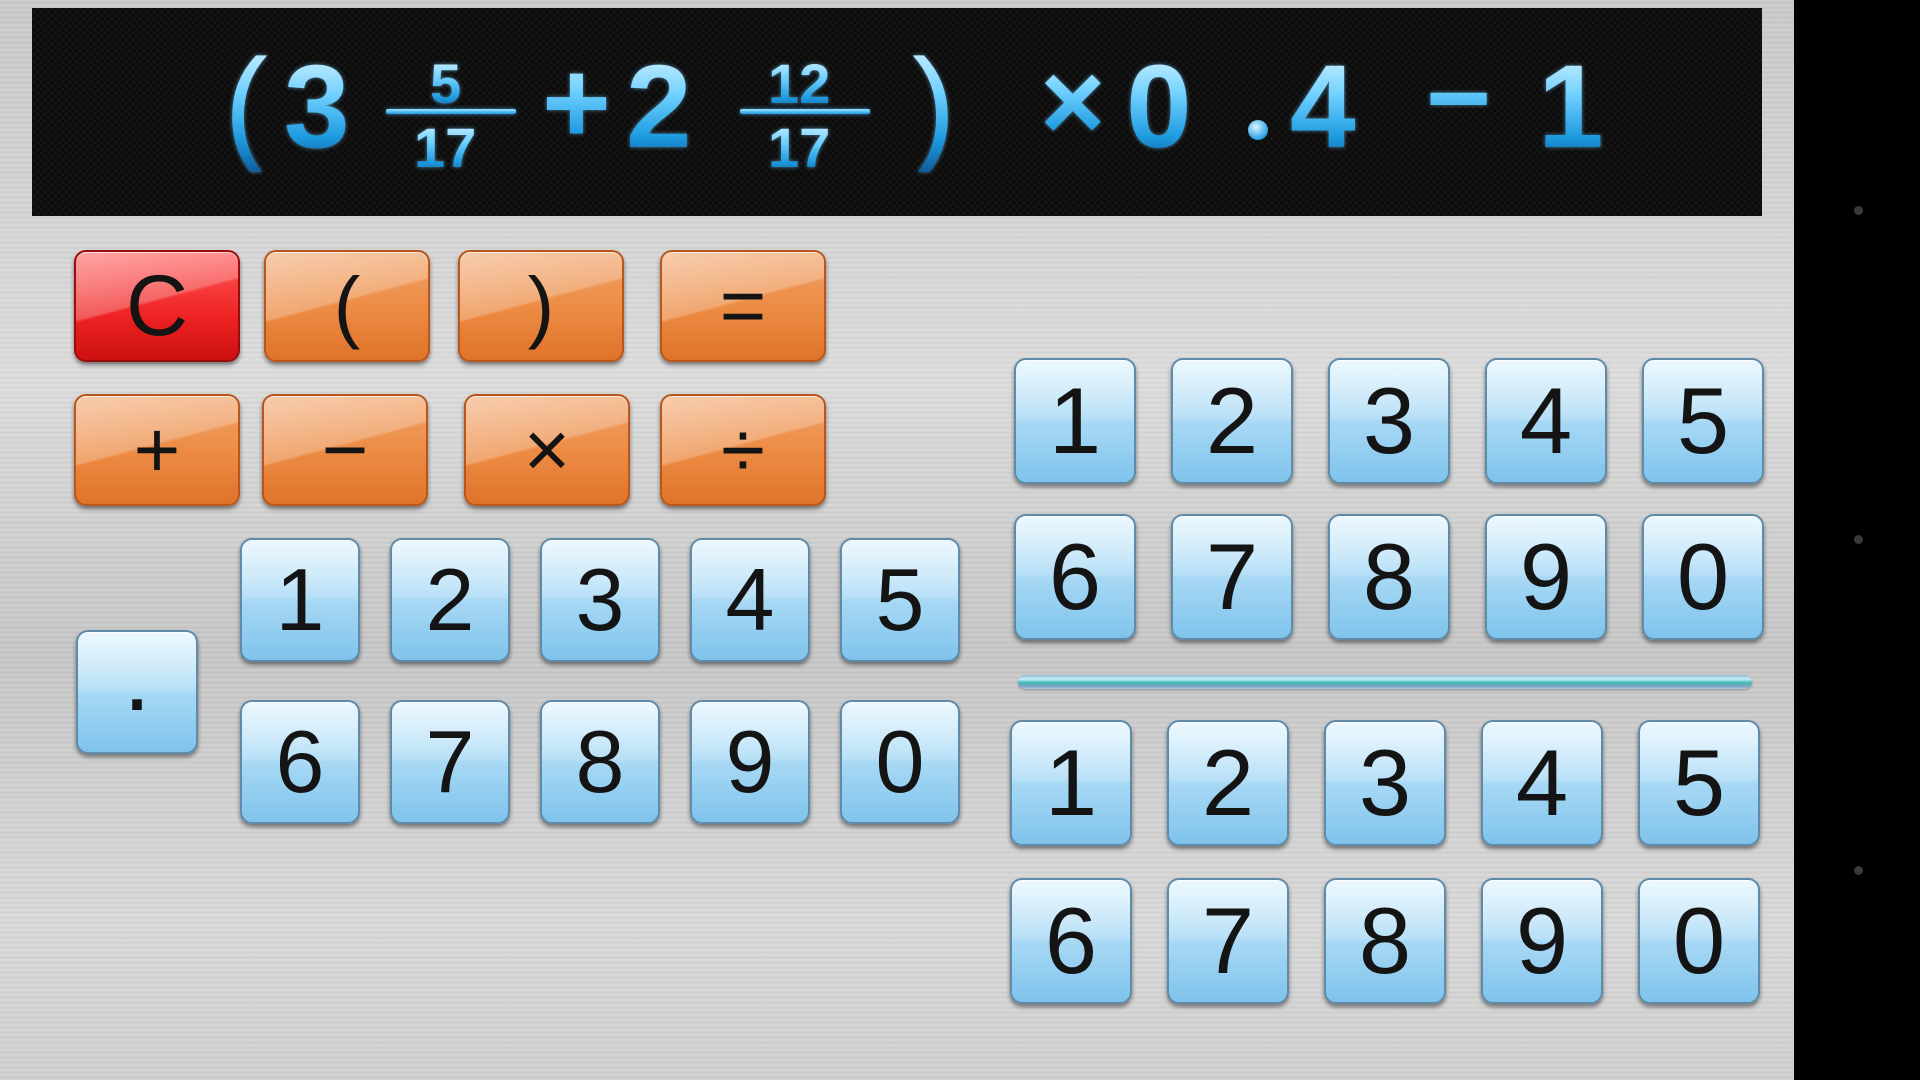 The image size is (1920, 1080). I want to click on plus-button: +, so click(157, 450).